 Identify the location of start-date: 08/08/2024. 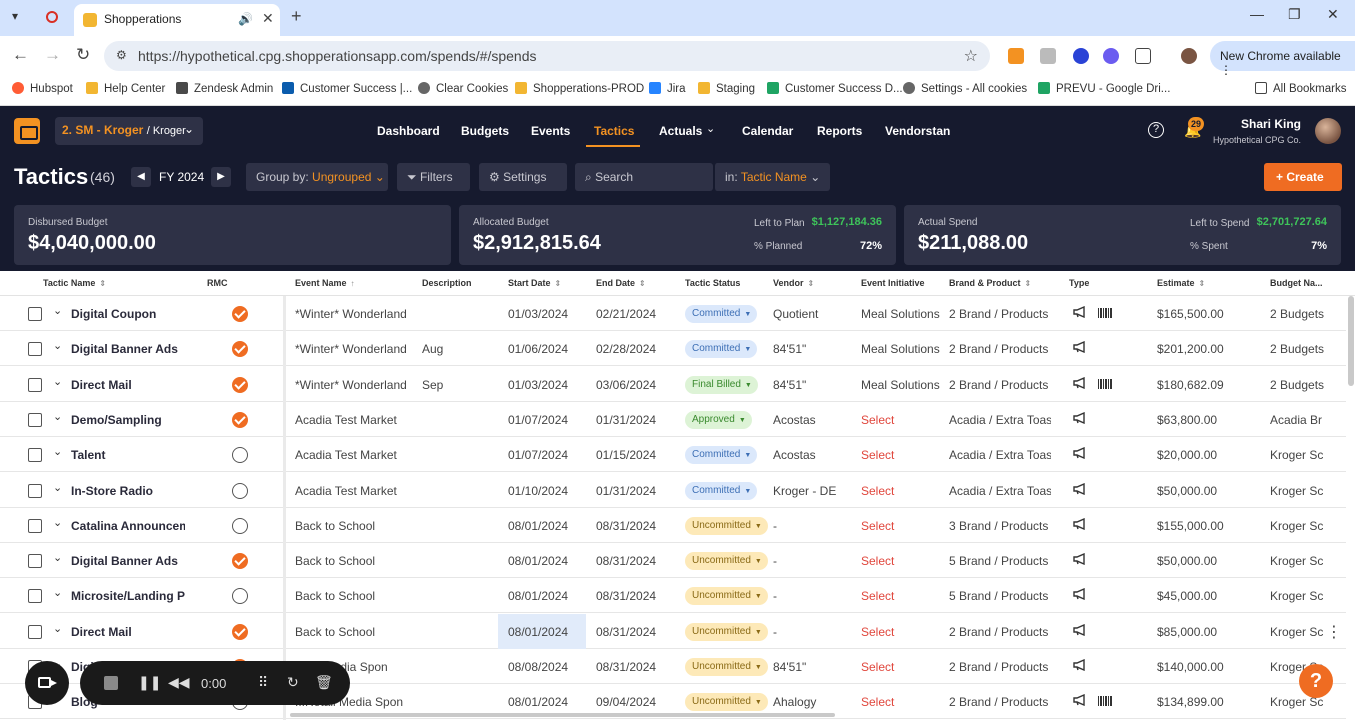
(538, 667).